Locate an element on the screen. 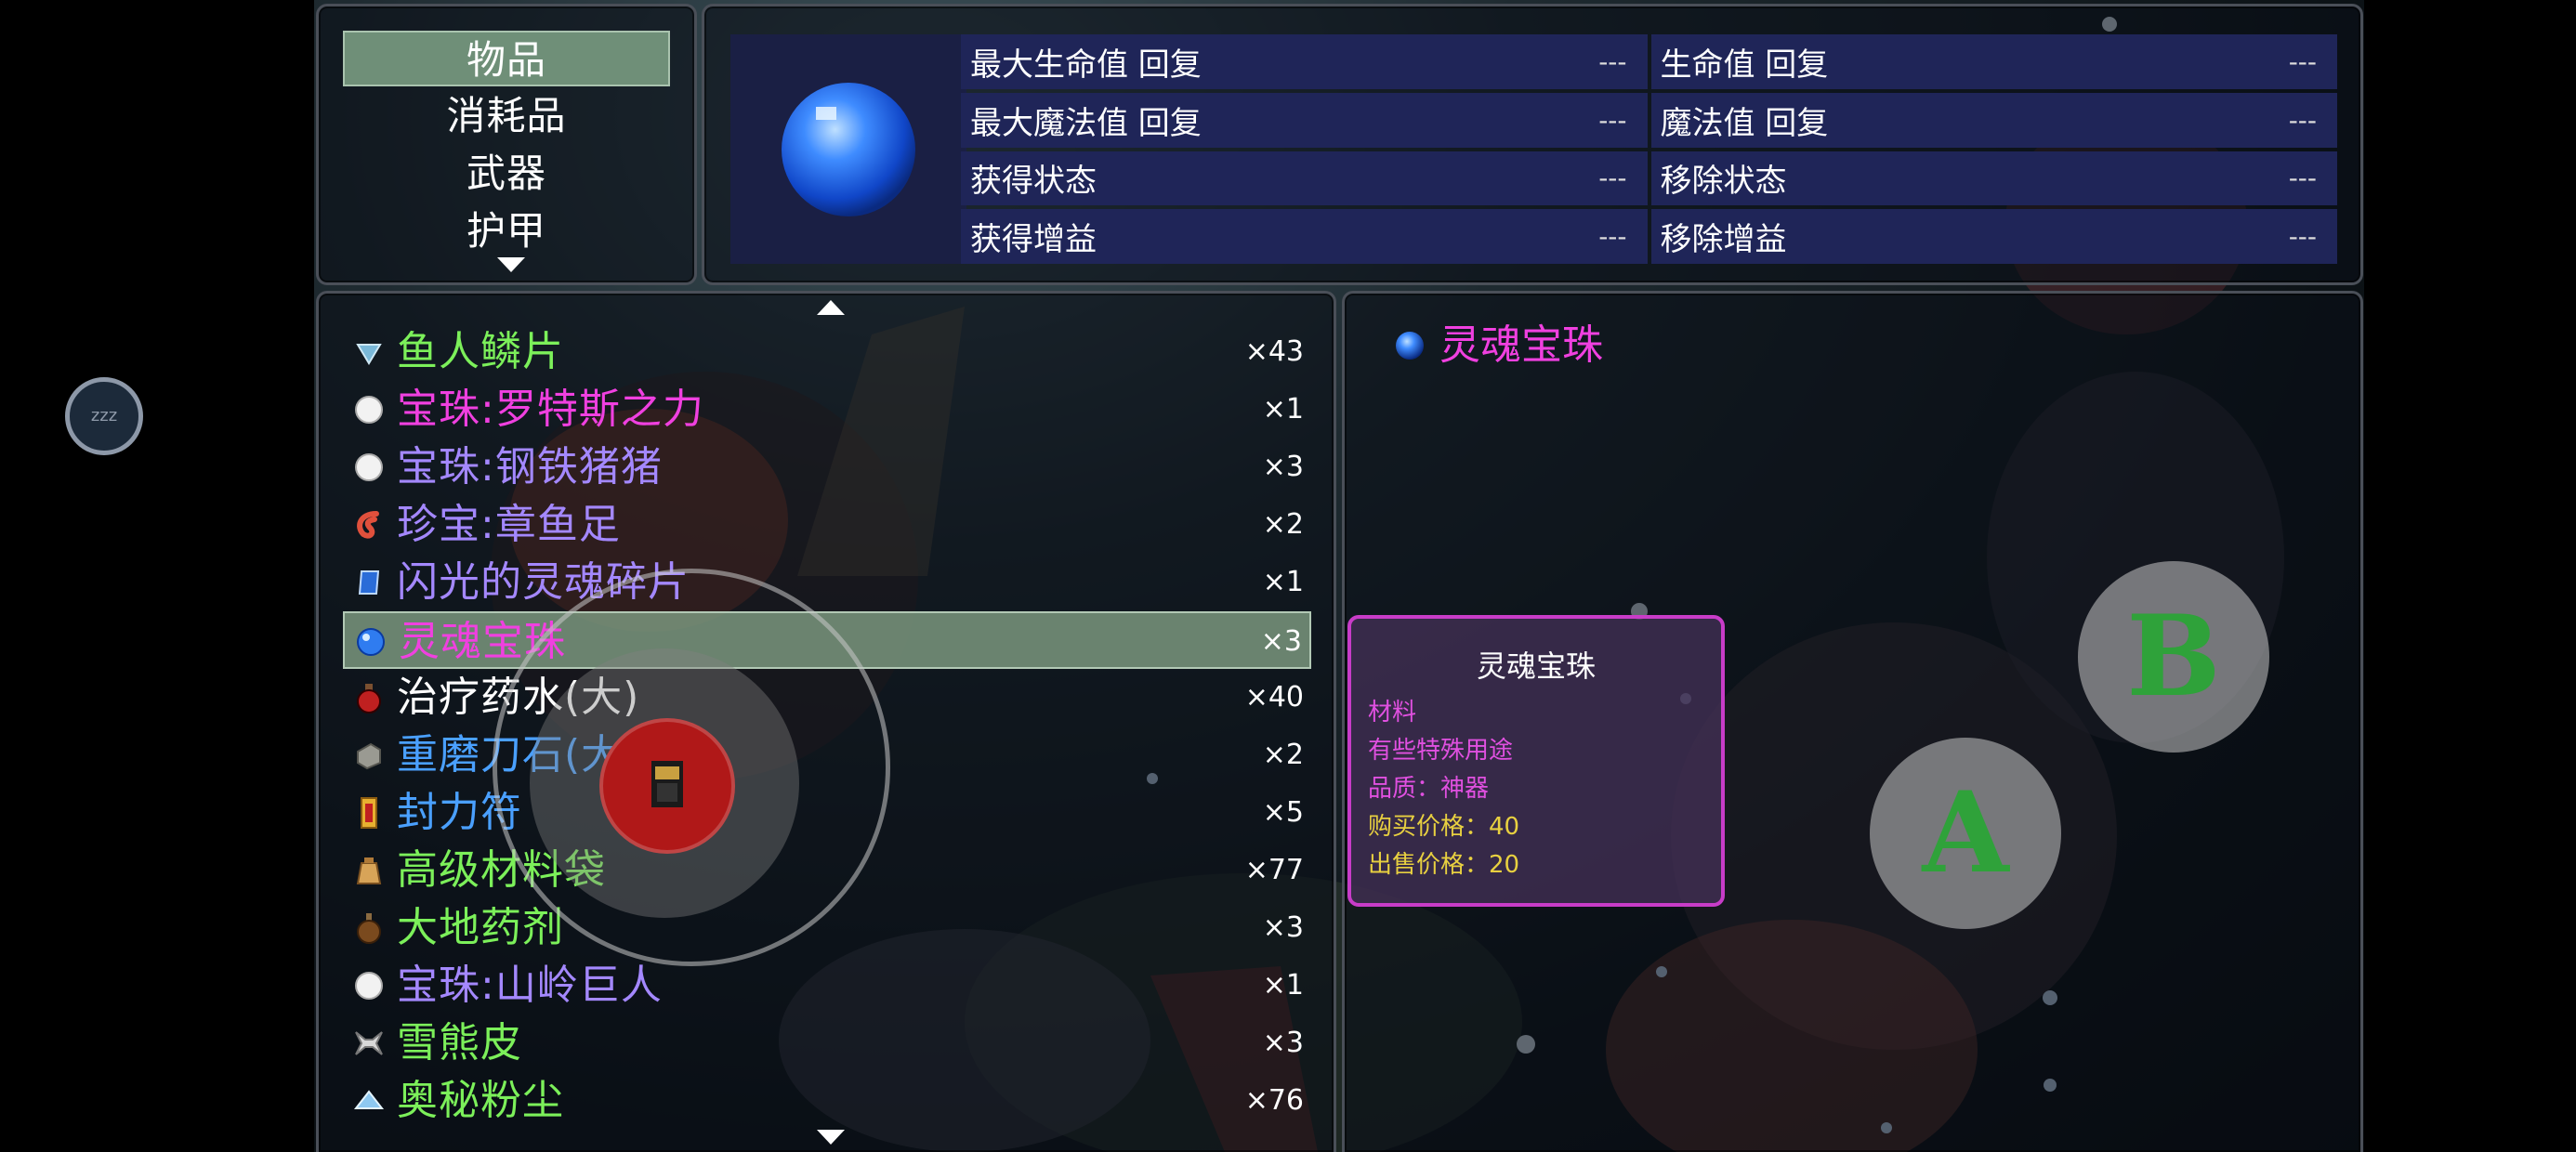 The image size is (2576, 1152). effect-cell: 魔法值 回复 --- is located at coordinates (1993, 120).